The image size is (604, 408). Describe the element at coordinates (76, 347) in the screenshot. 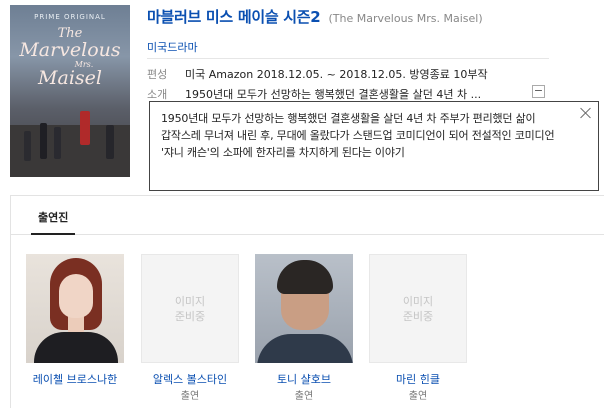

I see `photo-body` at that location.